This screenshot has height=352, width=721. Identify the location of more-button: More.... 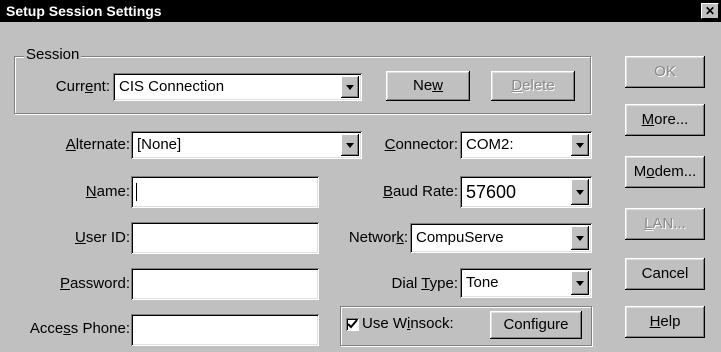
(665, 120).